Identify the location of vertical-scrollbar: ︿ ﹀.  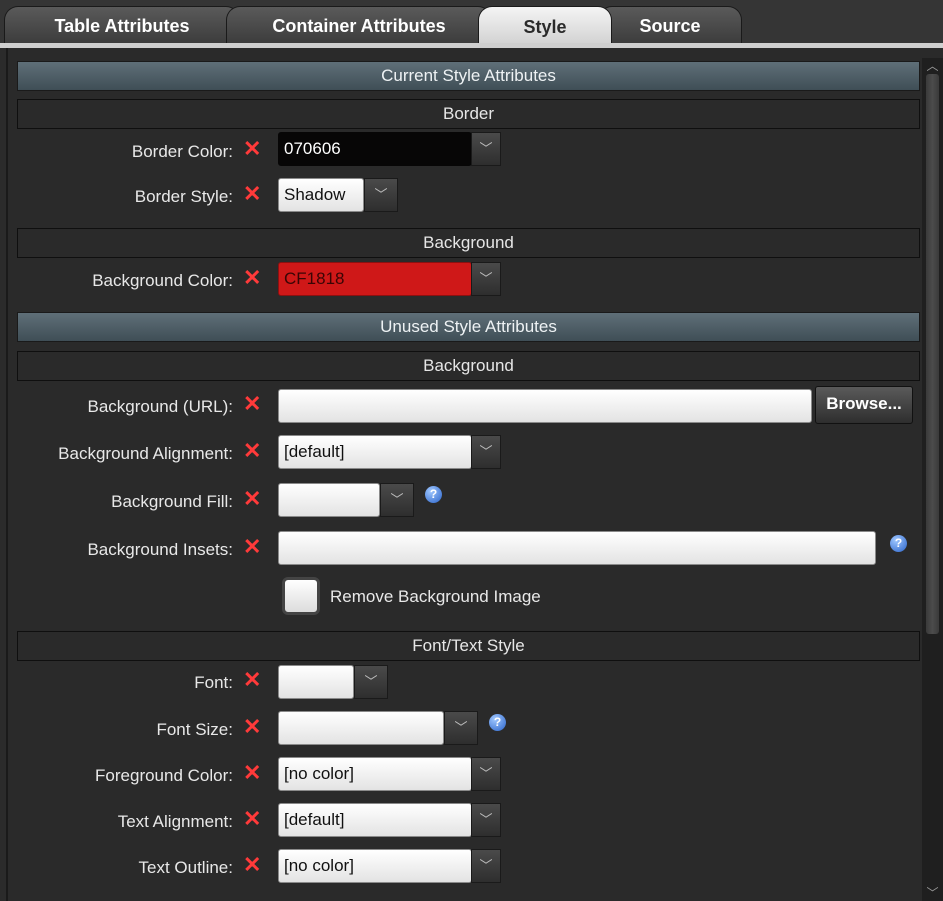
(932, 479).